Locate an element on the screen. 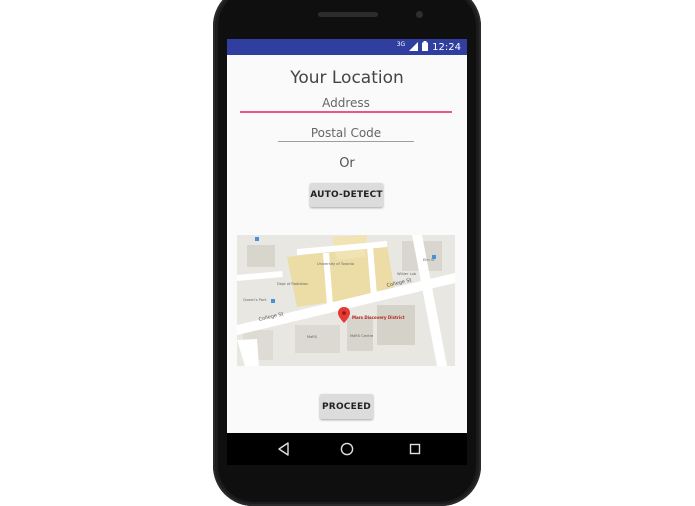 This screenshot has width=695, height=506. navigation-bar is located at coordinates (347, 449).